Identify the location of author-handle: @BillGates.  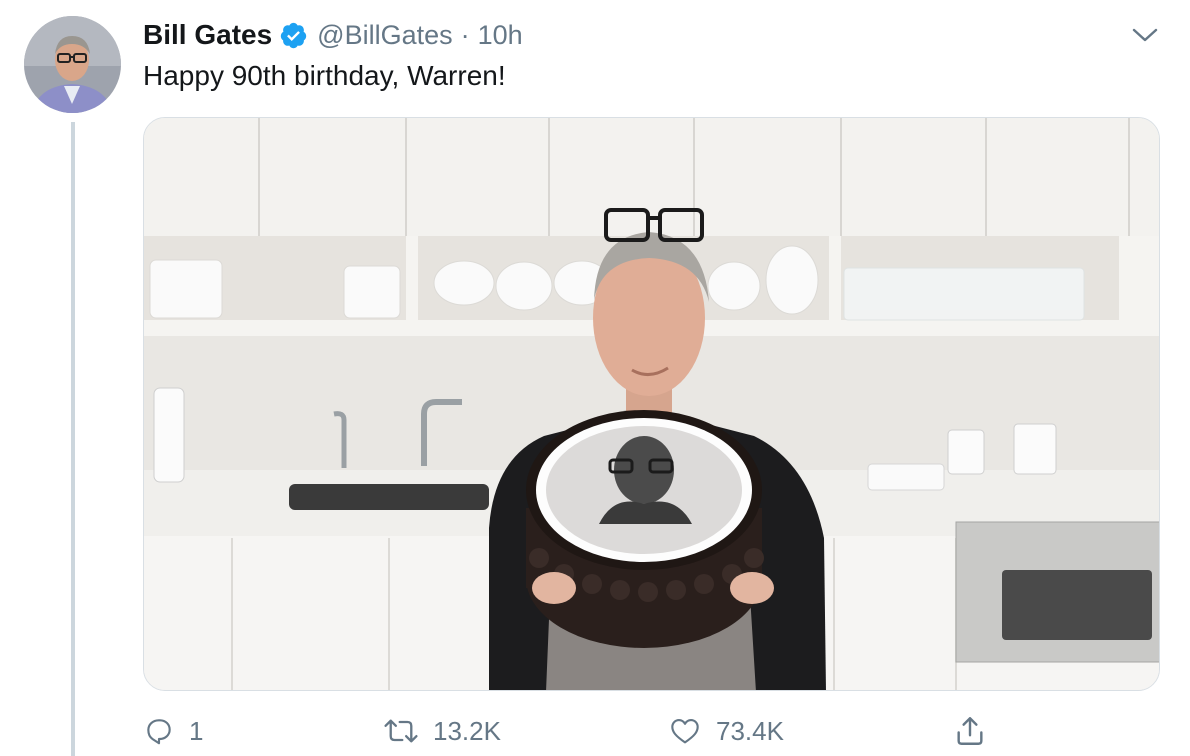
(384, 35).